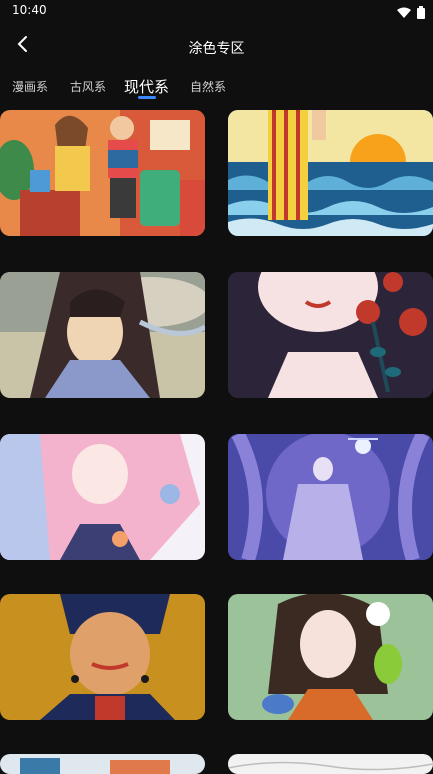 The height and width of the screenshot is (774, 433). Describe the element at coordinates (330, 657) in the screenshot. I see `artwork-card-girl-with-parrot` at that location.